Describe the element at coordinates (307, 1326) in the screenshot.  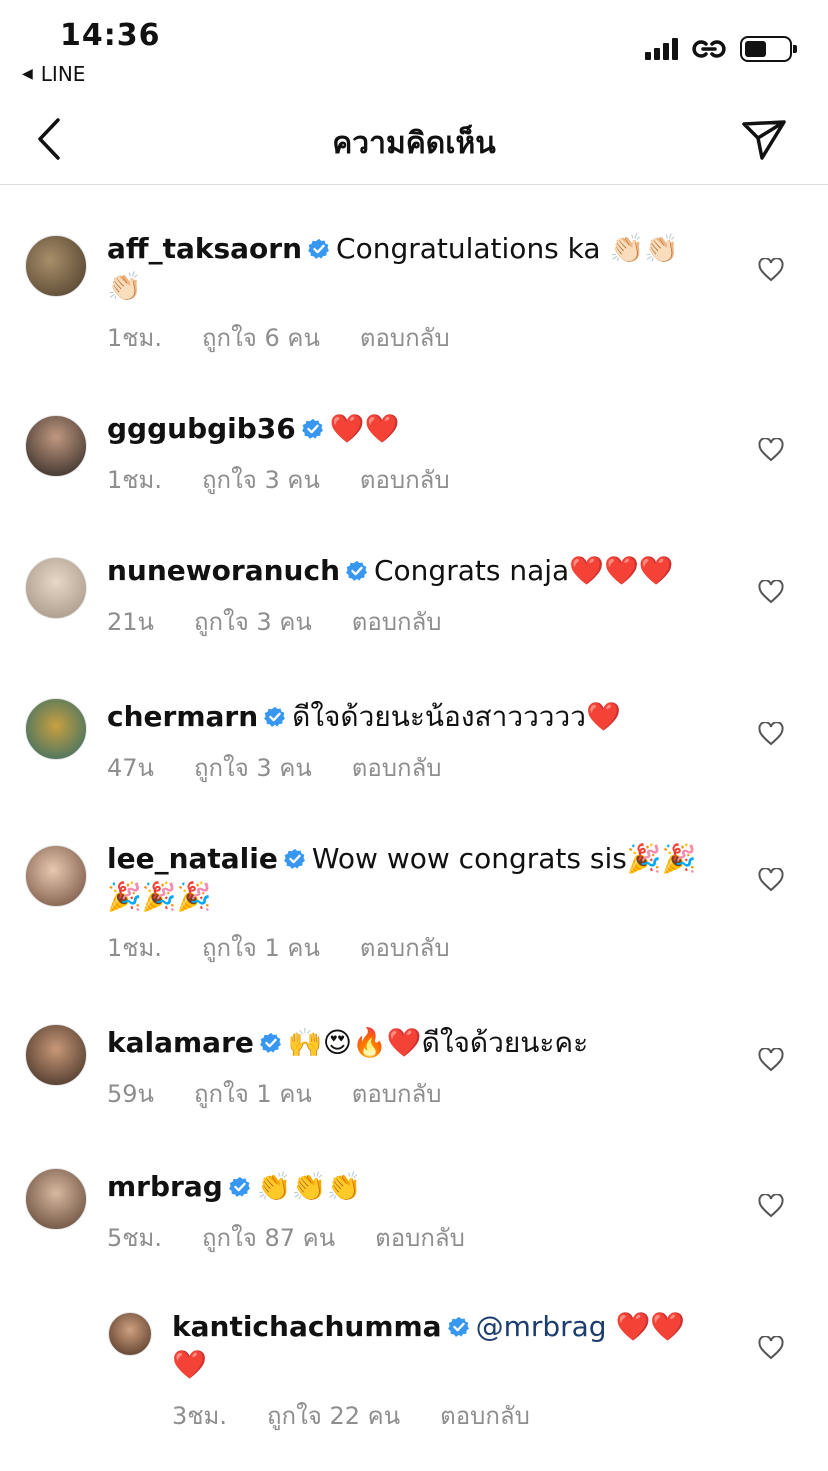
I see `comment-username: kantichachumma` at that location.